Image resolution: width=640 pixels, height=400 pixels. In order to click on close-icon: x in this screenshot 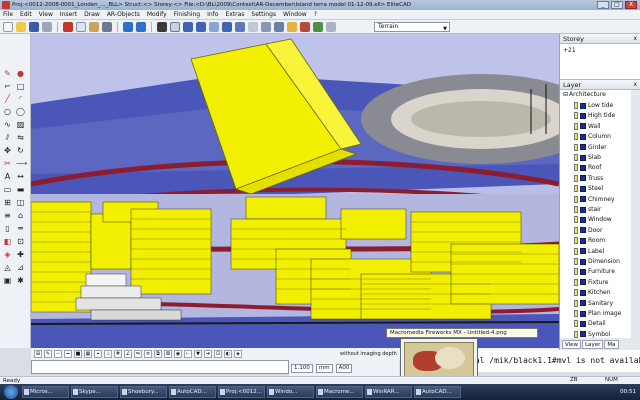, I will do `click(635, 38)`.